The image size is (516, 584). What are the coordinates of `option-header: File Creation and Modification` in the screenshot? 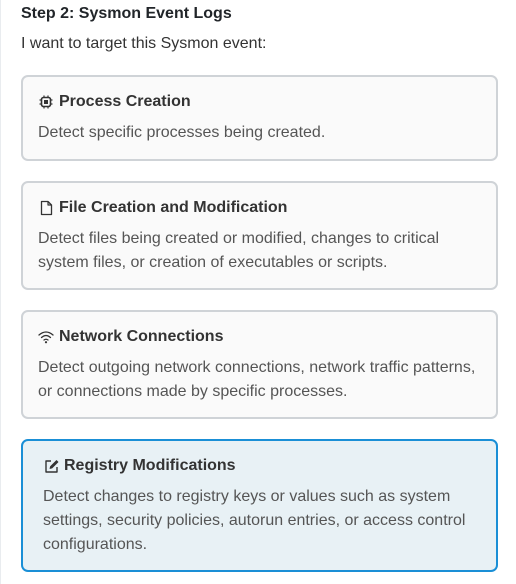 It's located at (259, 208).